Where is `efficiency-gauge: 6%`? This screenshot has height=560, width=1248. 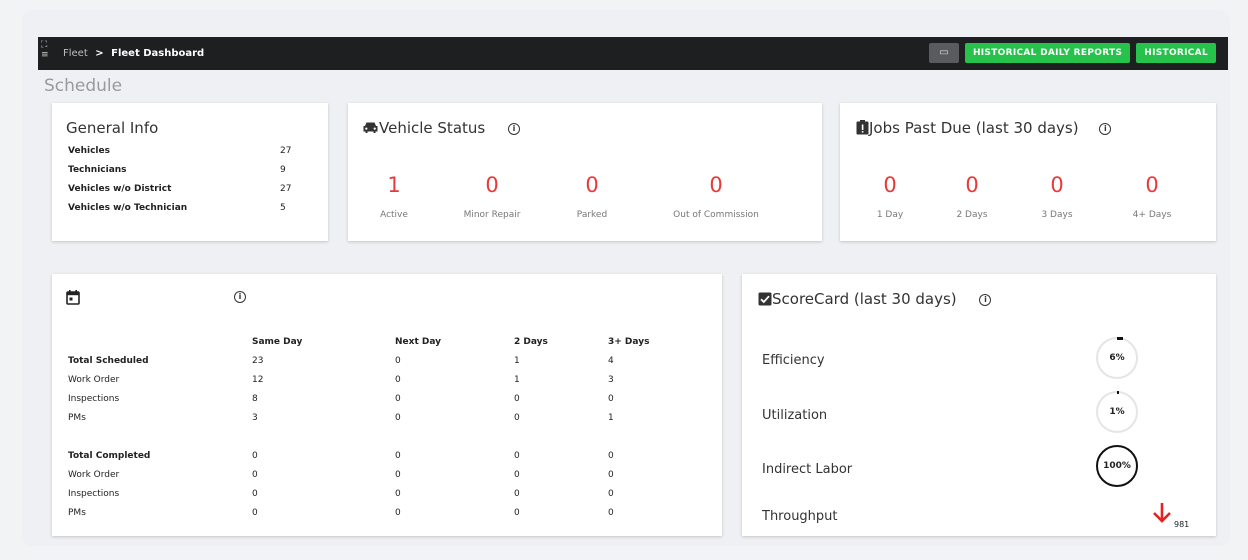 efficiency-gauge: 6% is located at coordinates (1117, 358).